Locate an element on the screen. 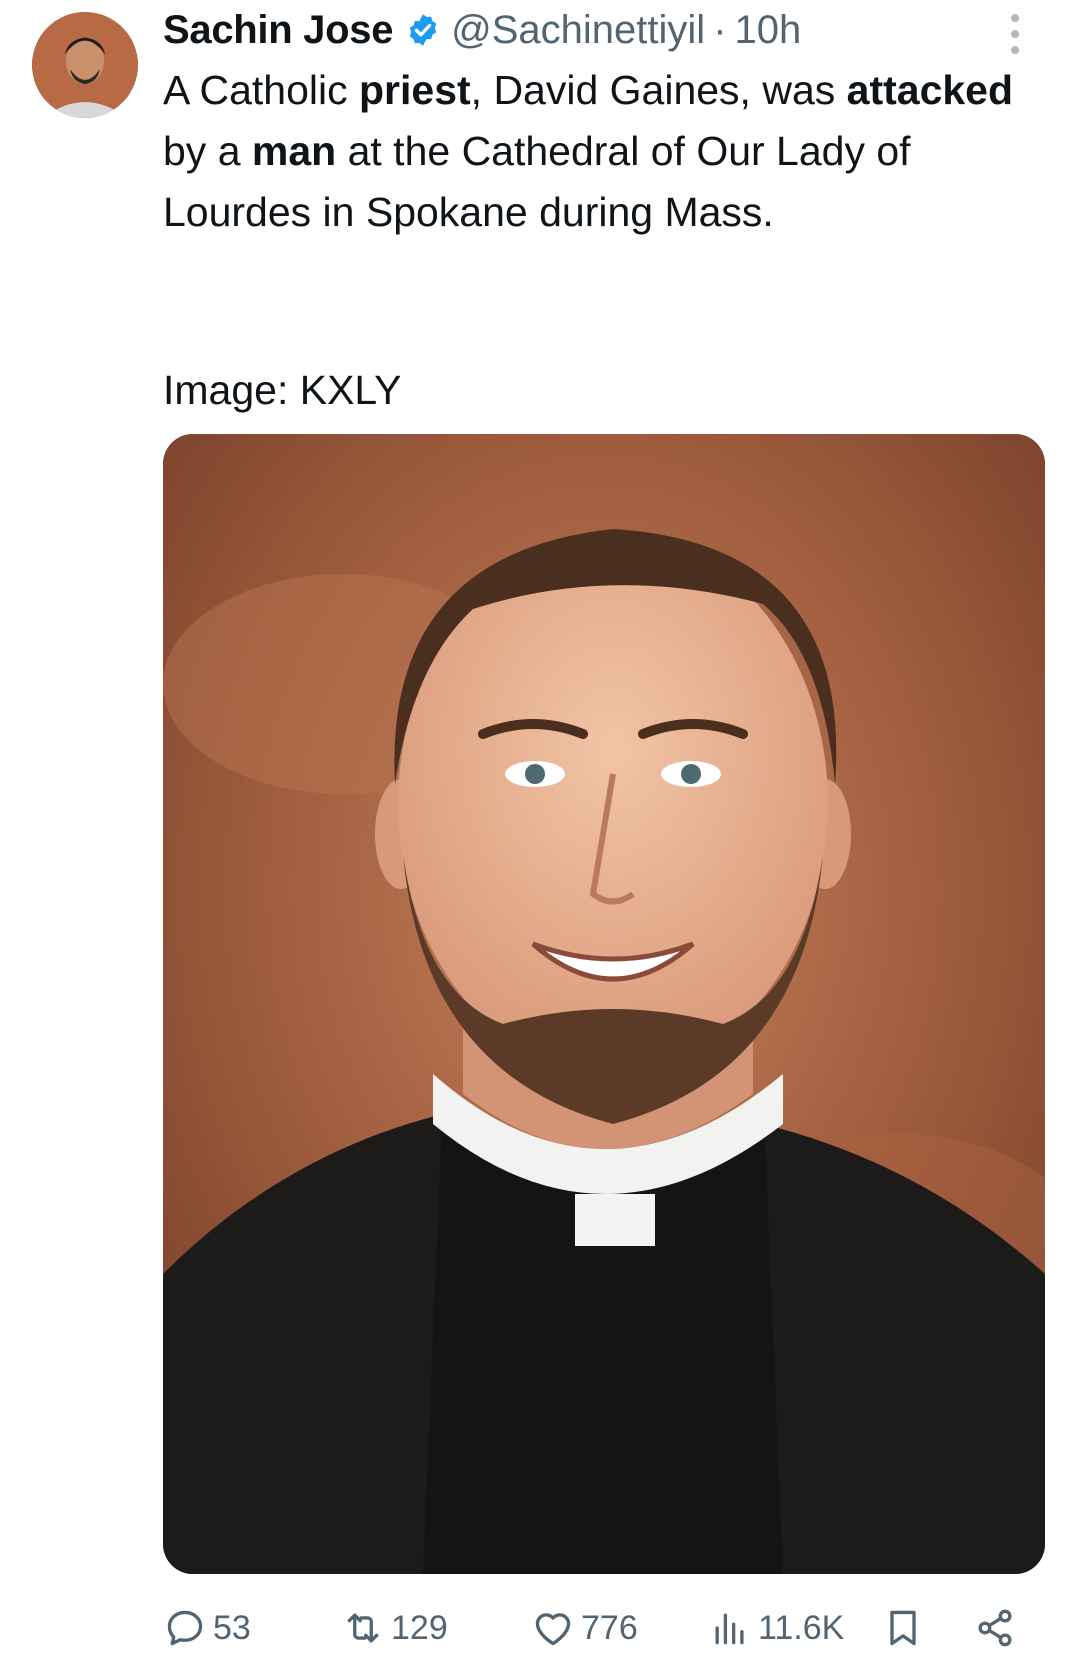 Image resolution: width=1080 pixels, height=1661 pixels. retweet-button: 129 is located at coordinates (394, 1628).